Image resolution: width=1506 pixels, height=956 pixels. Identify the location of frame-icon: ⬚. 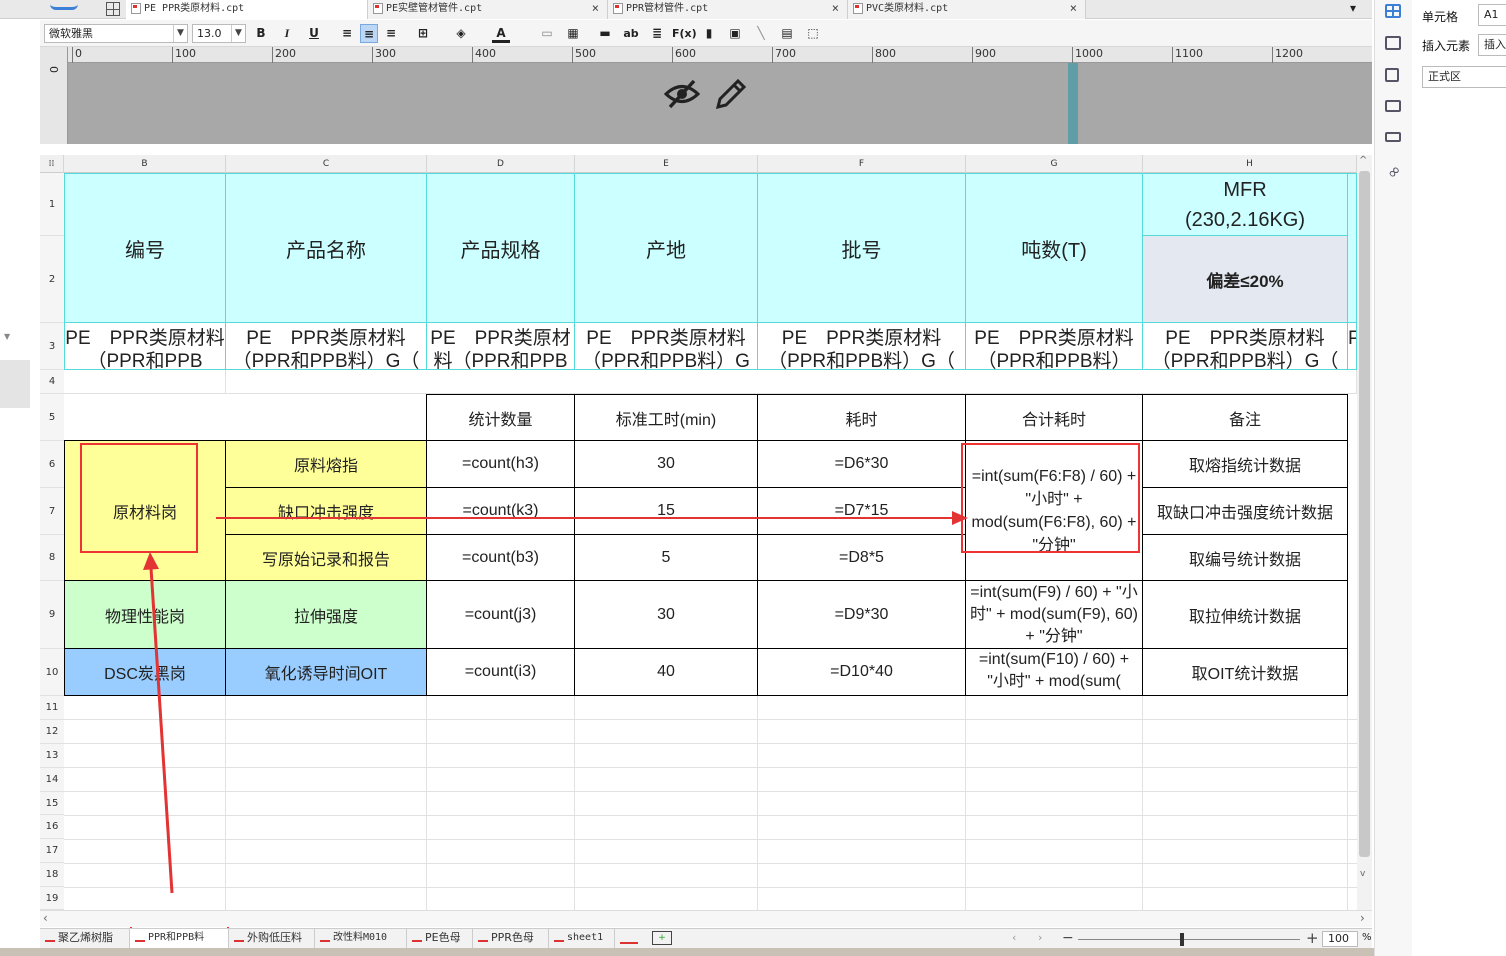
(813, 33).